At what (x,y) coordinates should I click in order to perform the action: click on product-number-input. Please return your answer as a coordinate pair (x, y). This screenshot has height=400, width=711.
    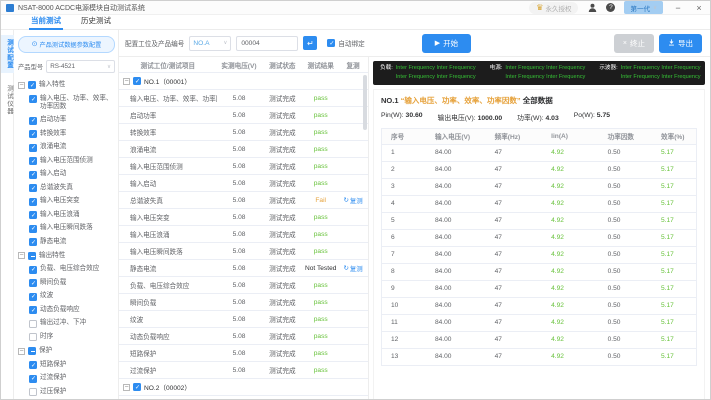
    Looking at the image, I should click on (267, 43).